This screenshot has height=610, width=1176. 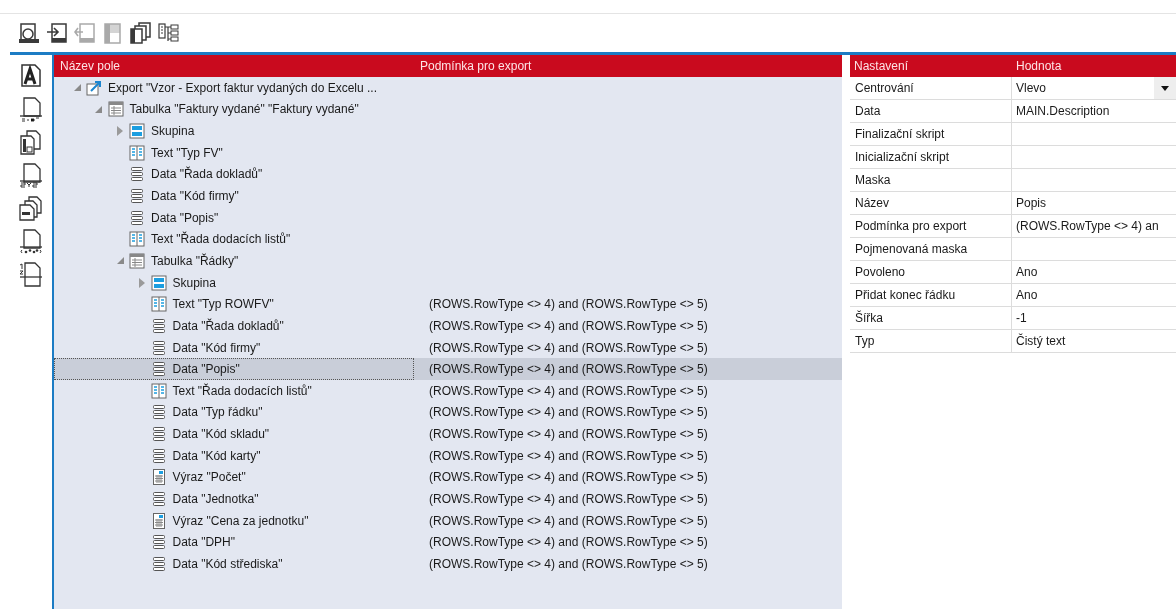 I want to click on tree-structure-icon, so click(x=169, y=33).